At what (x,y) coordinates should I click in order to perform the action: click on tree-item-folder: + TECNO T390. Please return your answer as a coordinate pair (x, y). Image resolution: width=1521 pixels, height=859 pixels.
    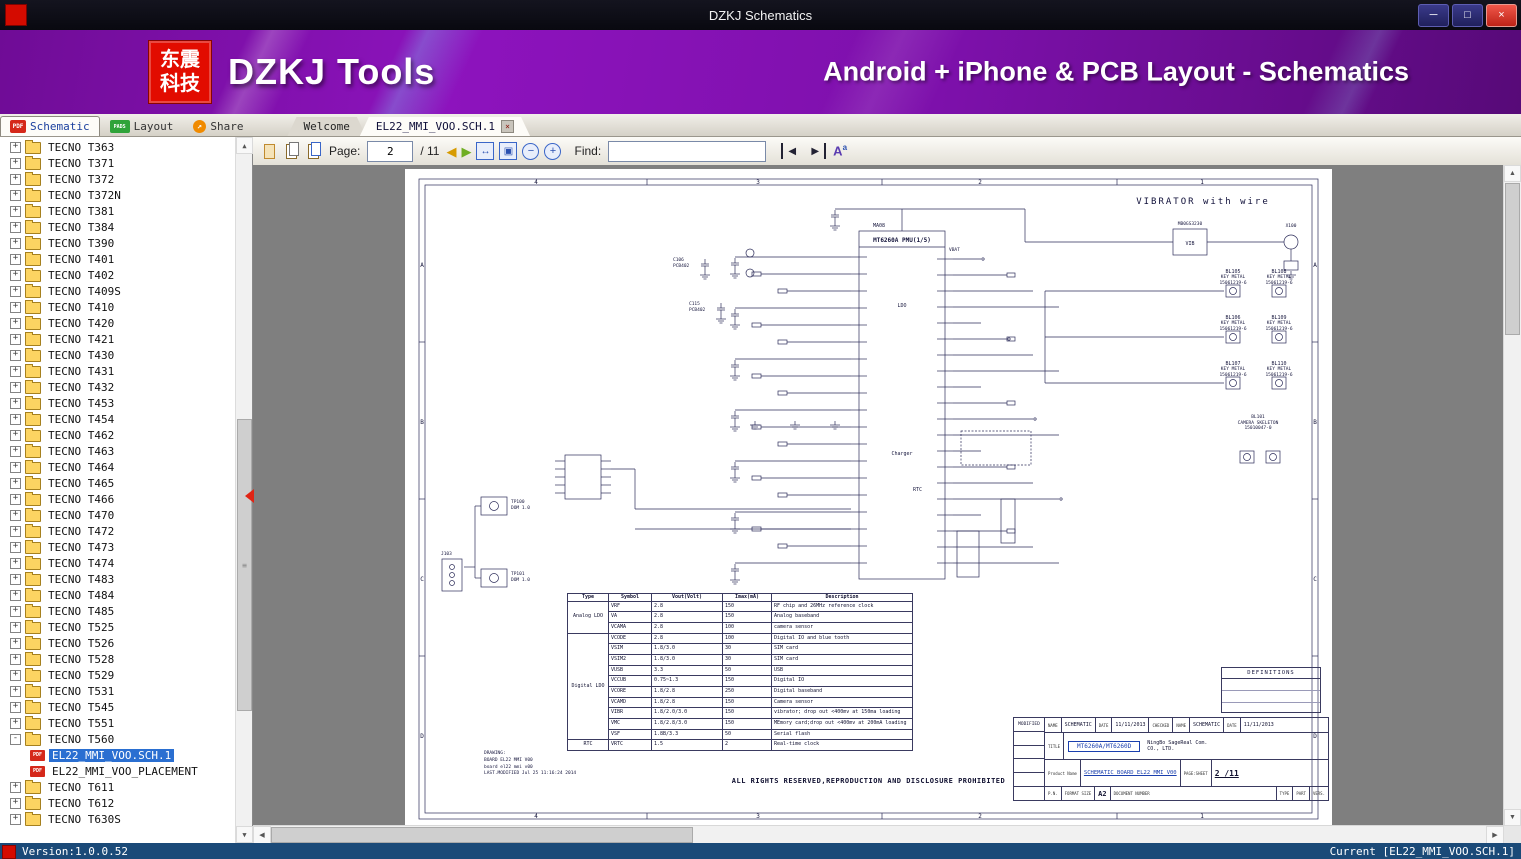
    Looking at the image, I should click on (117, 243).